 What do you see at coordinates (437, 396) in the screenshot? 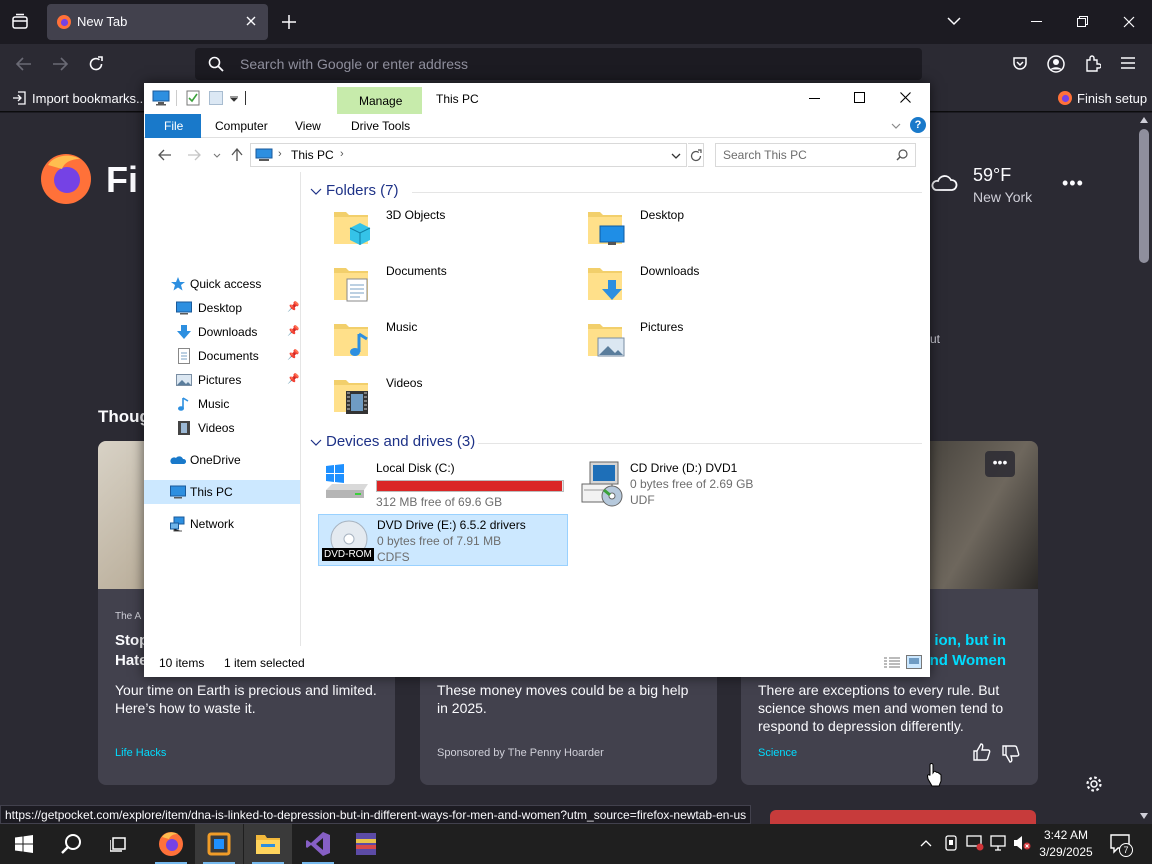
I see `folder-videos: Videos` at bounding box center [437, 396].